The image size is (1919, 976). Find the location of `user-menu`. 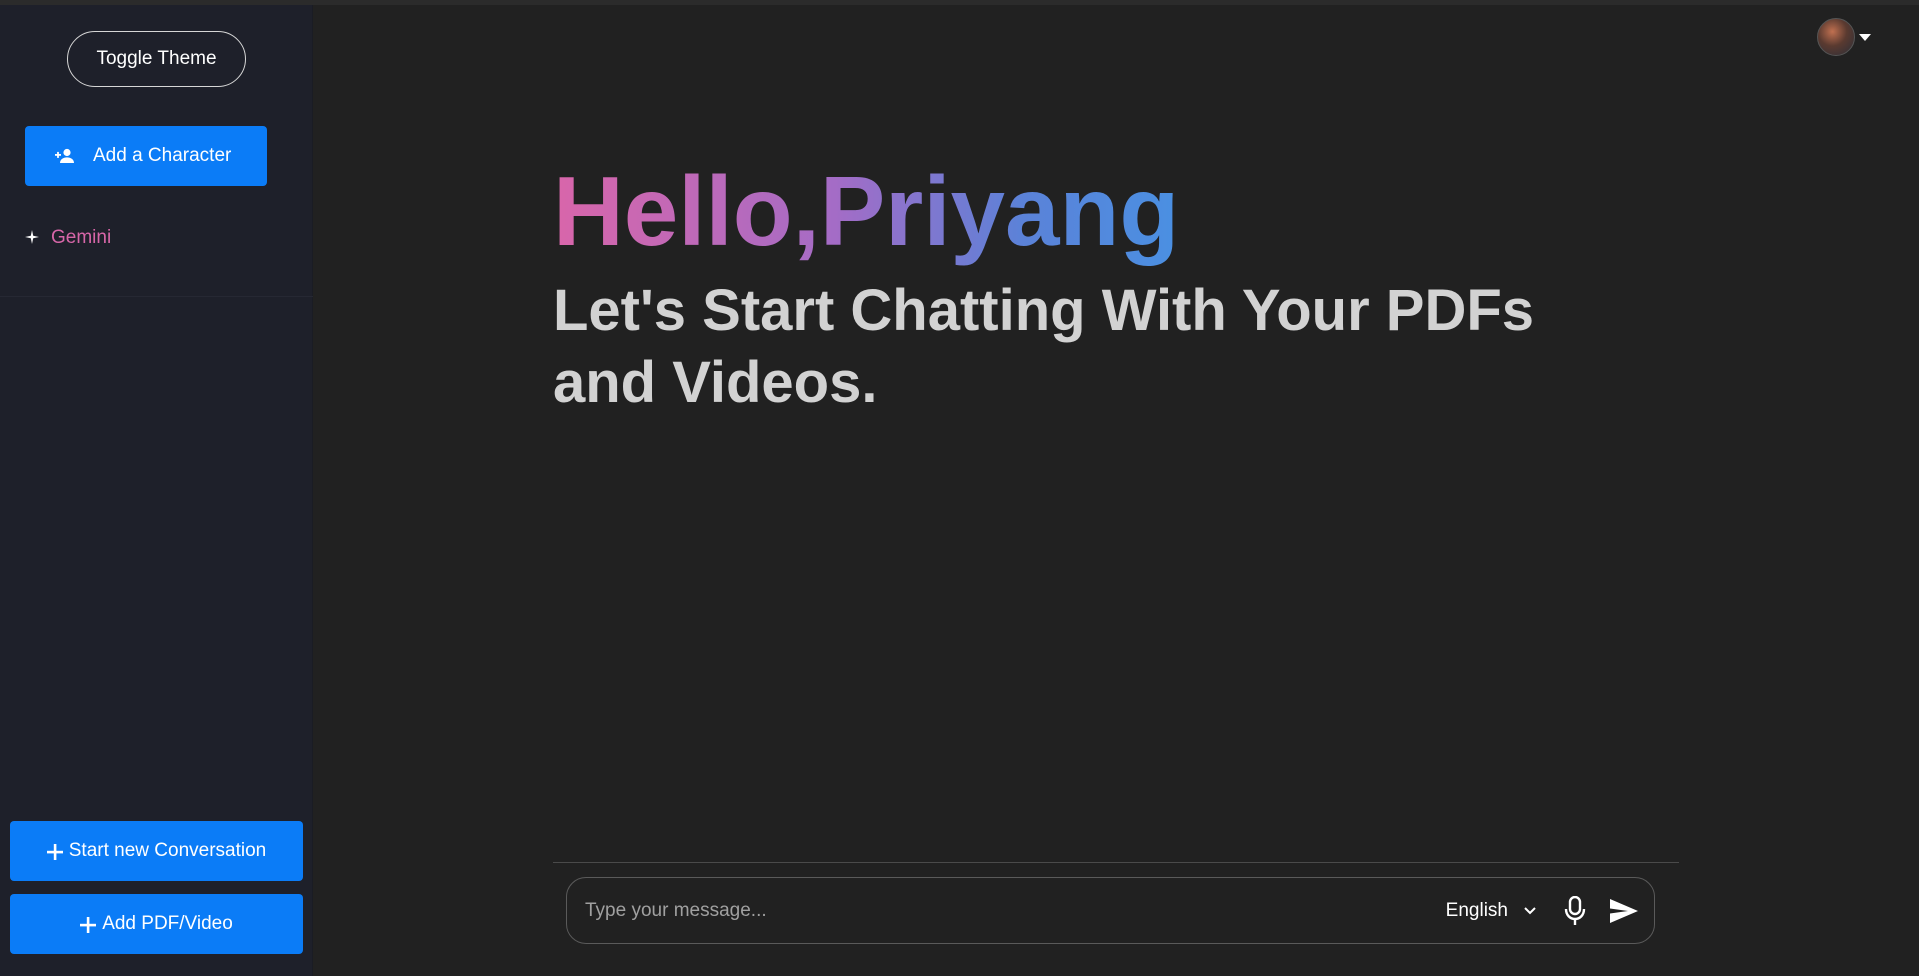

user-menu is located at coordinates (1844, 37).